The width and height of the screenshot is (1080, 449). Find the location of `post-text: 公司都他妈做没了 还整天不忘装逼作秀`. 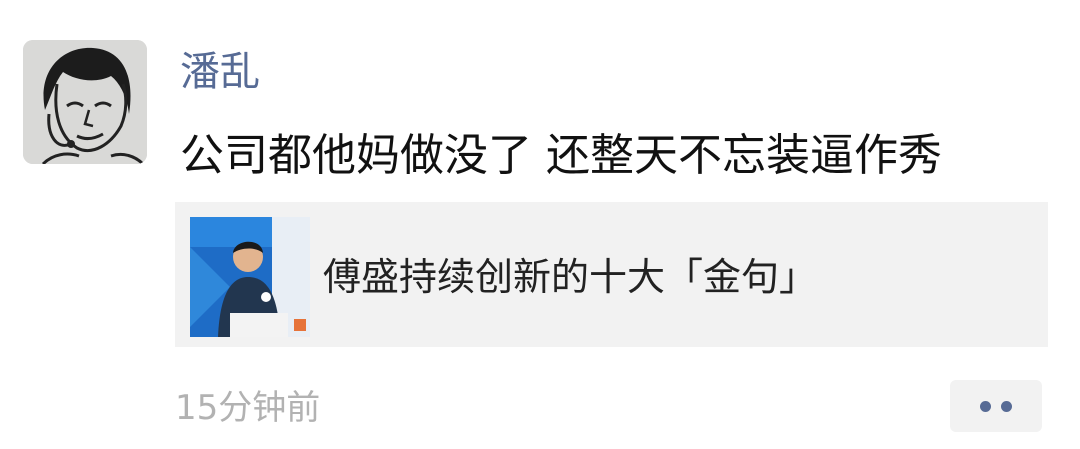

post-text: 公司都他妈做没了 还整天不忘装逼作秀 is located at coordinates (561, 155).